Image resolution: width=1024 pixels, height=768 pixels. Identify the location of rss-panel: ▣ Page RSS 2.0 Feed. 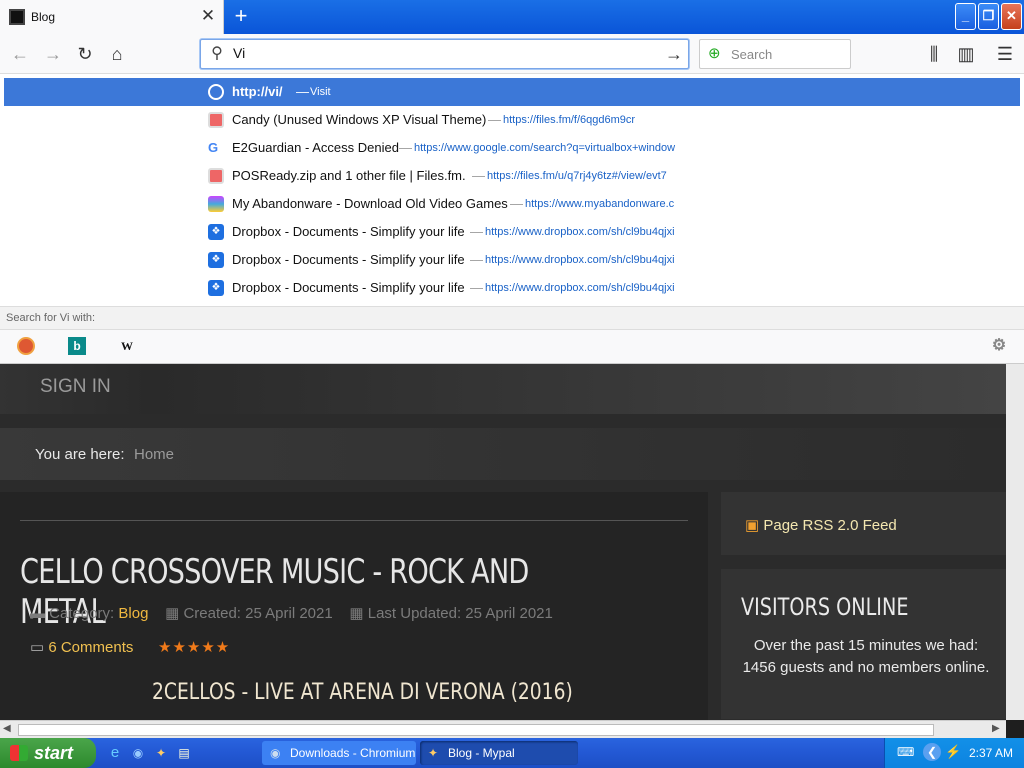
(863, 523).